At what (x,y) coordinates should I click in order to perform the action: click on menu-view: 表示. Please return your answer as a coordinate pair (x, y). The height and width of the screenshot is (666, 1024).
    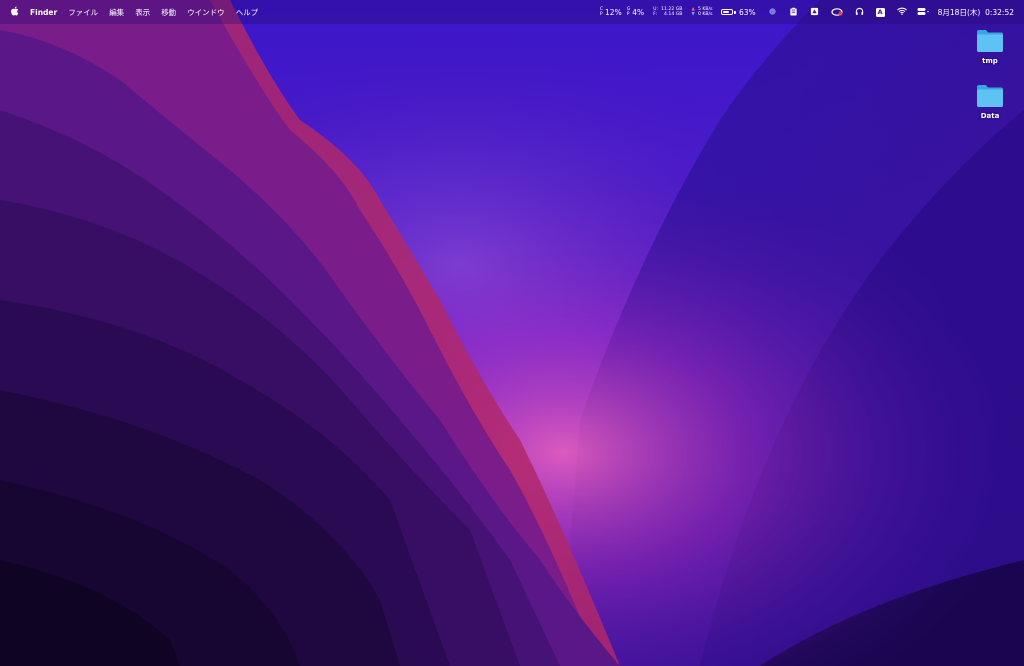
    Looking at the image, I should click on (142, 12).